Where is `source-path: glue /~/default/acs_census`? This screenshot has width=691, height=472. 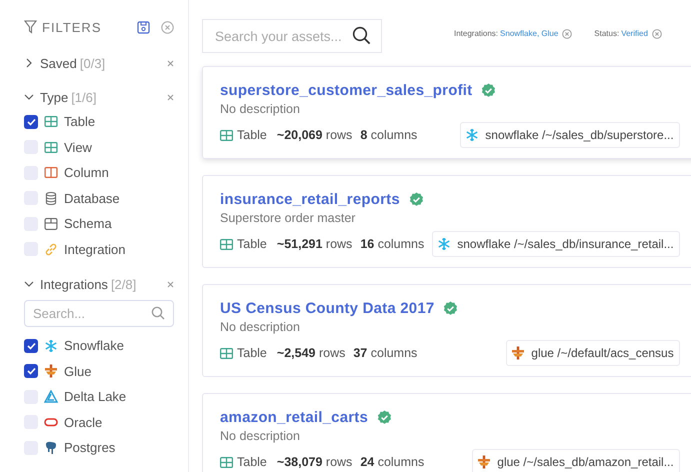
source-path: glue /~/default/acs_census is located at coordinates (593, 353).